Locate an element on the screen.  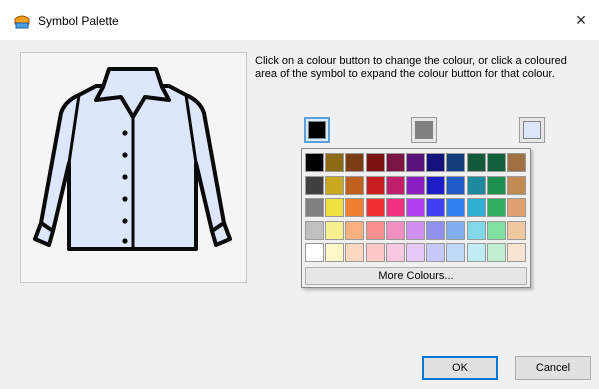
colour-button-grey is located at coordinates (424, 130).